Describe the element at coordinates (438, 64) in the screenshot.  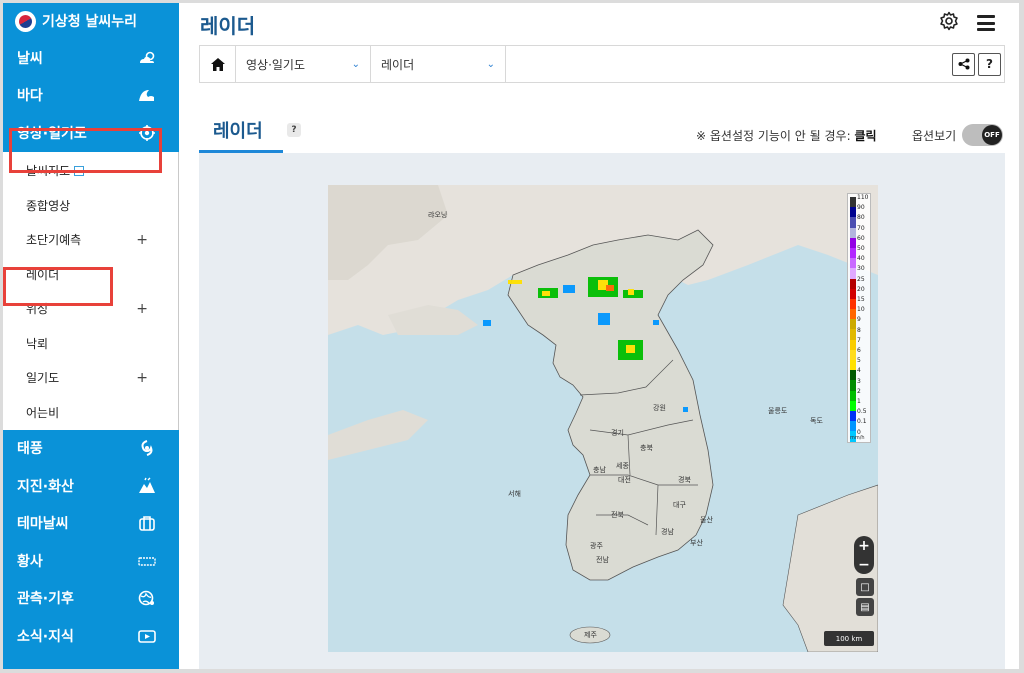
I see `breadcrumb-select-page: 레이더 ⌄` at that location.